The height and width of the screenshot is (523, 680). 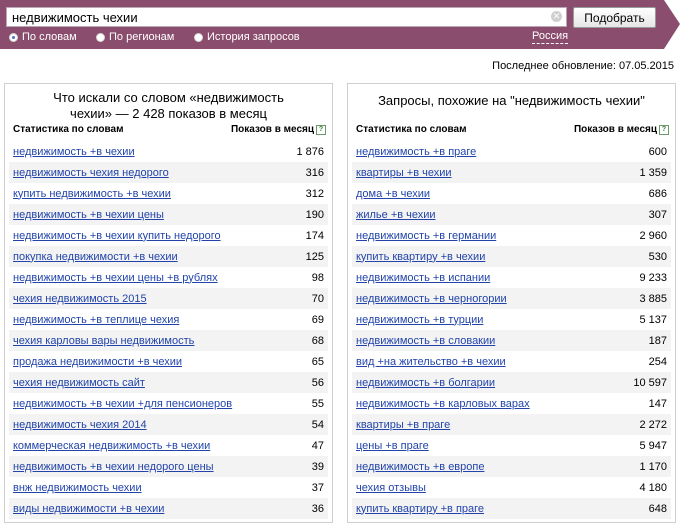 What do you see at coordinates (420, 257) in the screenshot?
I see `query-link: купить квартиру +в чехии` at bounding box center [420, 257].